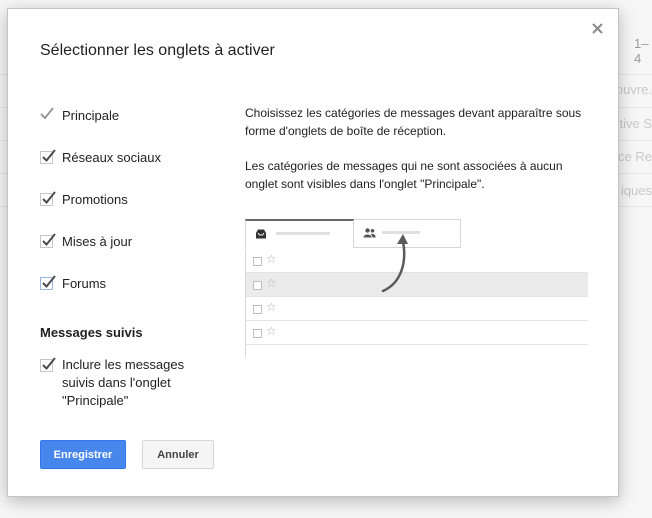 The height and width of the screenshot is (518, 652). I want to click on category-label: Réseaux sociaux, so click(111, 157).